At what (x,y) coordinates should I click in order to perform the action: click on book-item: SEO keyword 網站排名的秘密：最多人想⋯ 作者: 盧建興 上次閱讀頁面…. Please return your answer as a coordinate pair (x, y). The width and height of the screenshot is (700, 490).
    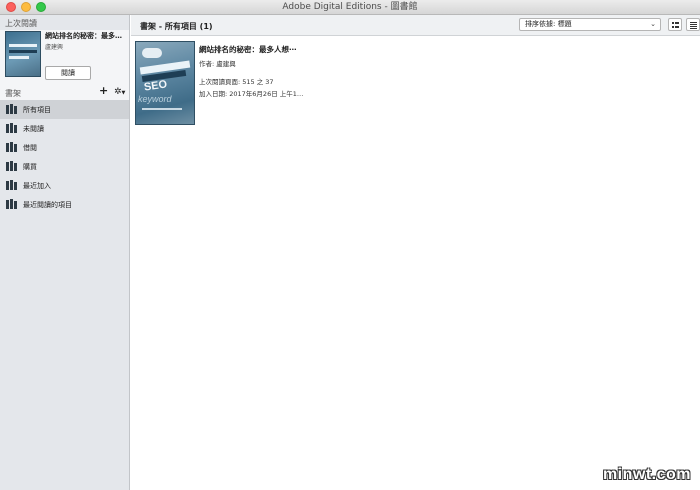
    Looking at the image, I should click on (275, 83).